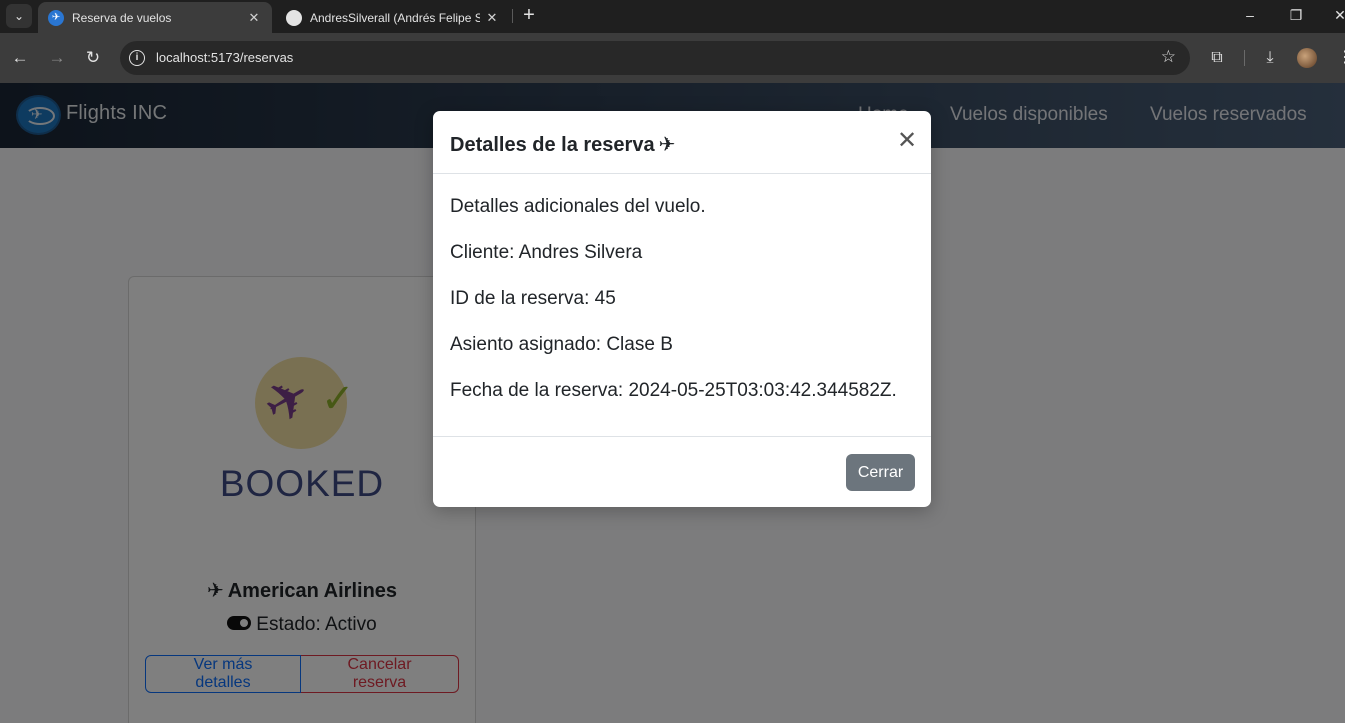 The width and height of the screenshot is (1345, 723). What do you see at coordinates (561, 344) in the screenshot?
I see `modal-seat: Asiento asignado: Clase B` at bounding box center [561, 344].